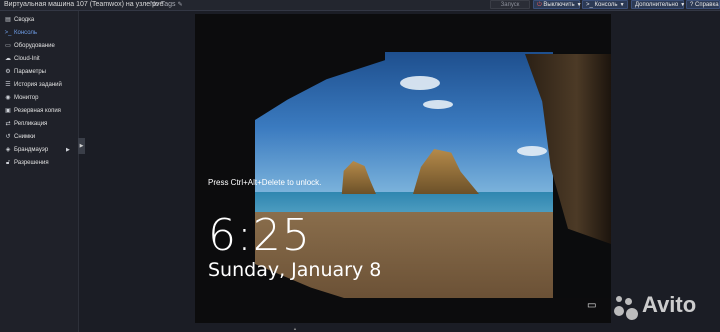 Image resolution: width=720 pixels, height=332 pixels. I want to click on sidebar-item-firewall: ◈ Брандмауэр ▶, so click(39, 150).